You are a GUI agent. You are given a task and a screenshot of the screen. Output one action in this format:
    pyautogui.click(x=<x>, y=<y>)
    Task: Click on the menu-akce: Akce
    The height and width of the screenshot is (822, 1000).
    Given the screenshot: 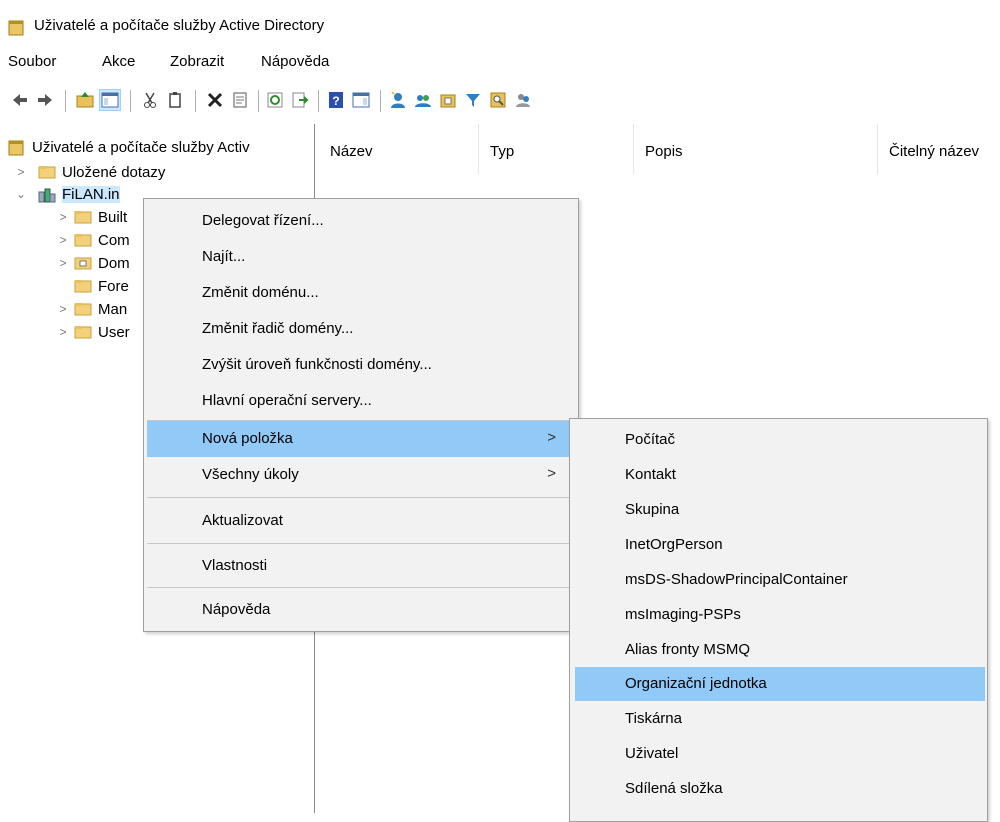 What is the action you would take?
    pyautogui.click(x=118, y=61)
    